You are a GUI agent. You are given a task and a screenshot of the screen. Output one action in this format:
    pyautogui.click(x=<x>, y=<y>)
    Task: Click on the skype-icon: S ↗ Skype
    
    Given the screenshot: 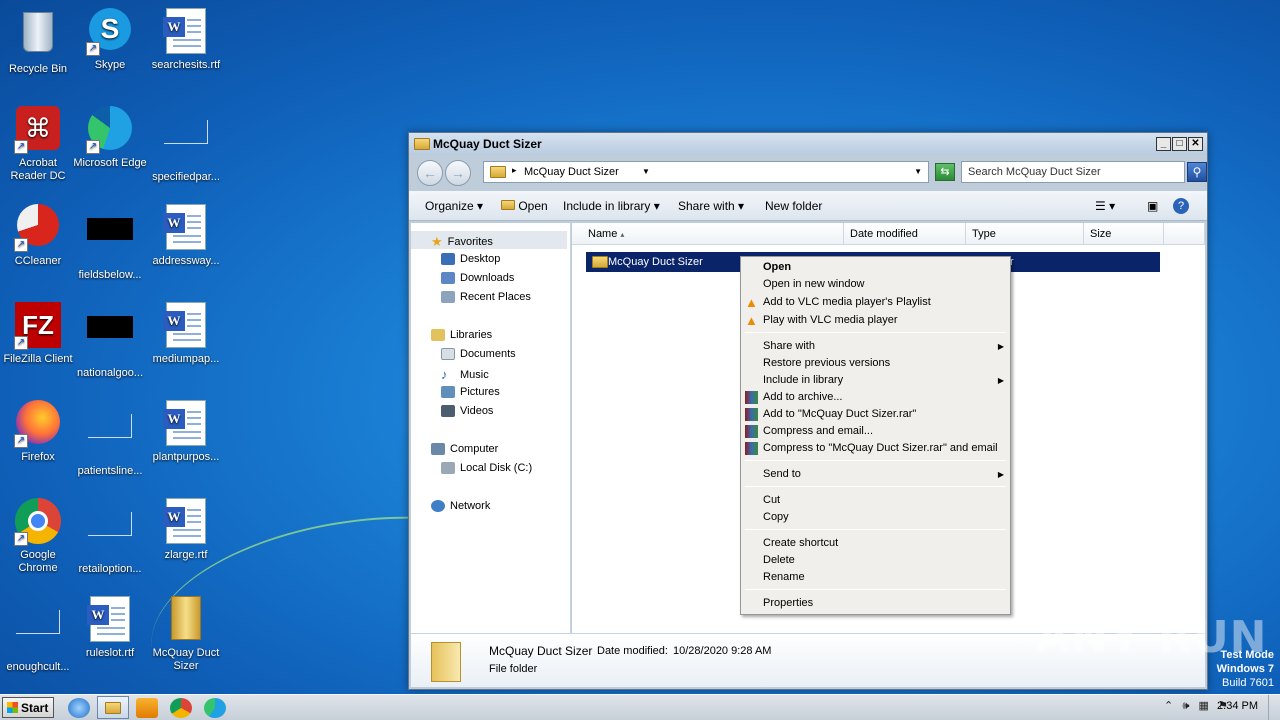 What is the action you would take?
    pyautogui.click(x=110, y=40)
    